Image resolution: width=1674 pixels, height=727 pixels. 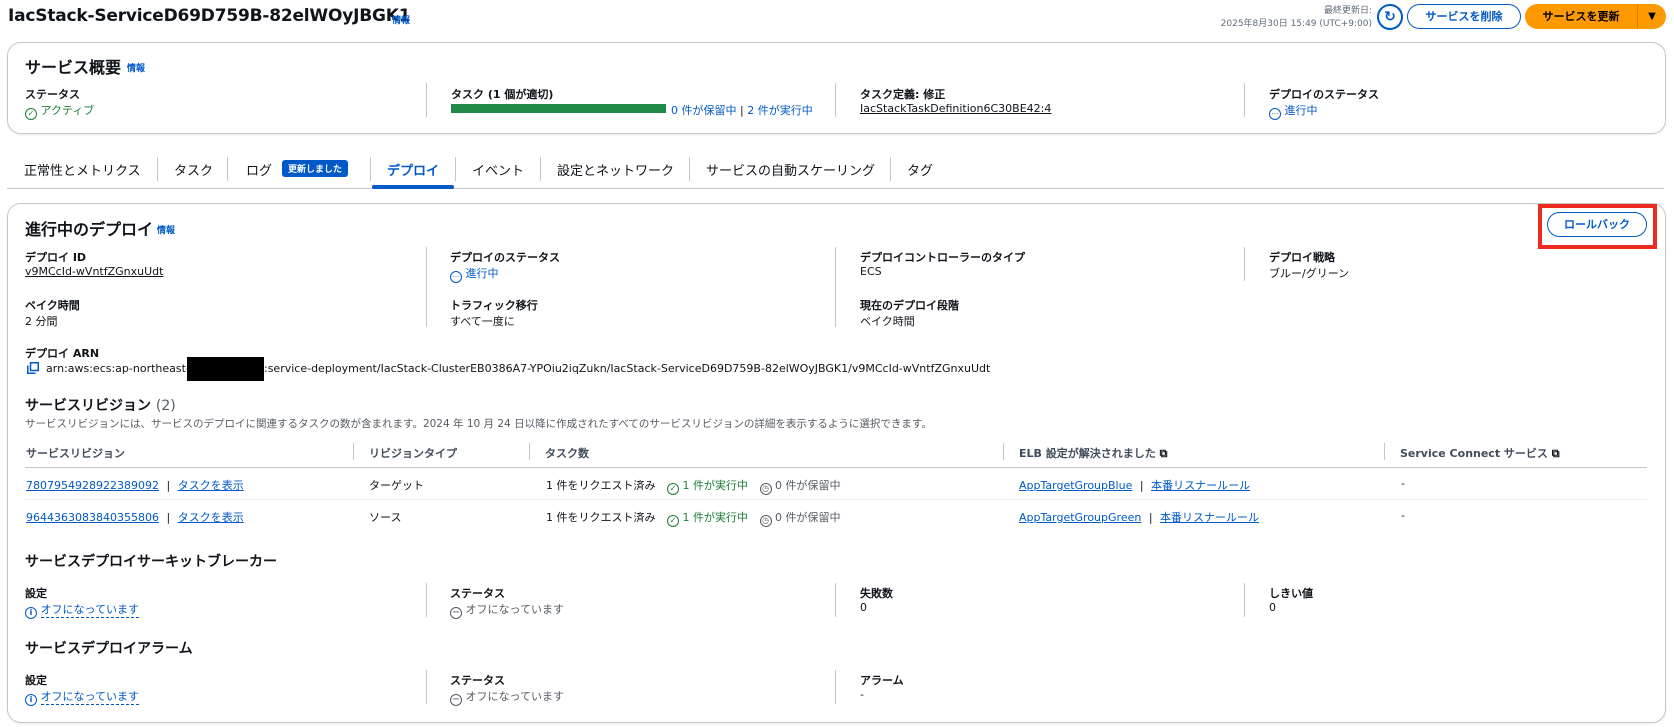 What do you see at coordinates (871, 271) in the screenshot?
I see `controller-type-value: ECS` at bounding box center [871, 271].